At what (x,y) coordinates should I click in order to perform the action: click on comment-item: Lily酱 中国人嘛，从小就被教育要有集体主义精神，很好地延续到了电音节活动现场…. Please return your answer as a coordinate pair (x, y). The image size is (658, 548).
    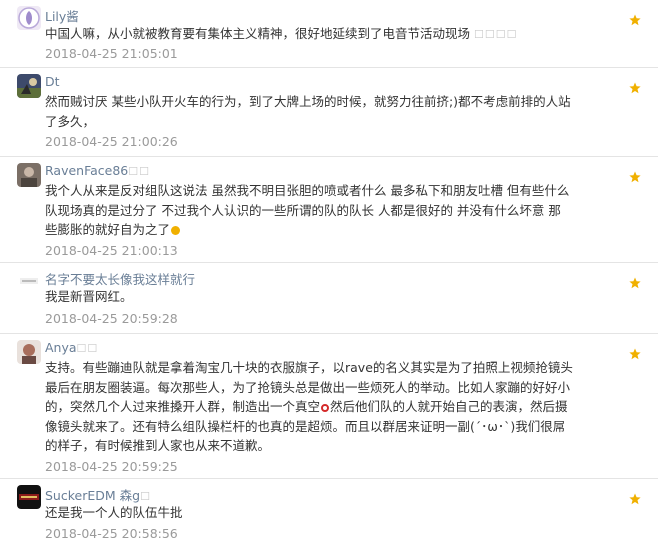
    Looking at the image, I should click on (329, 34).